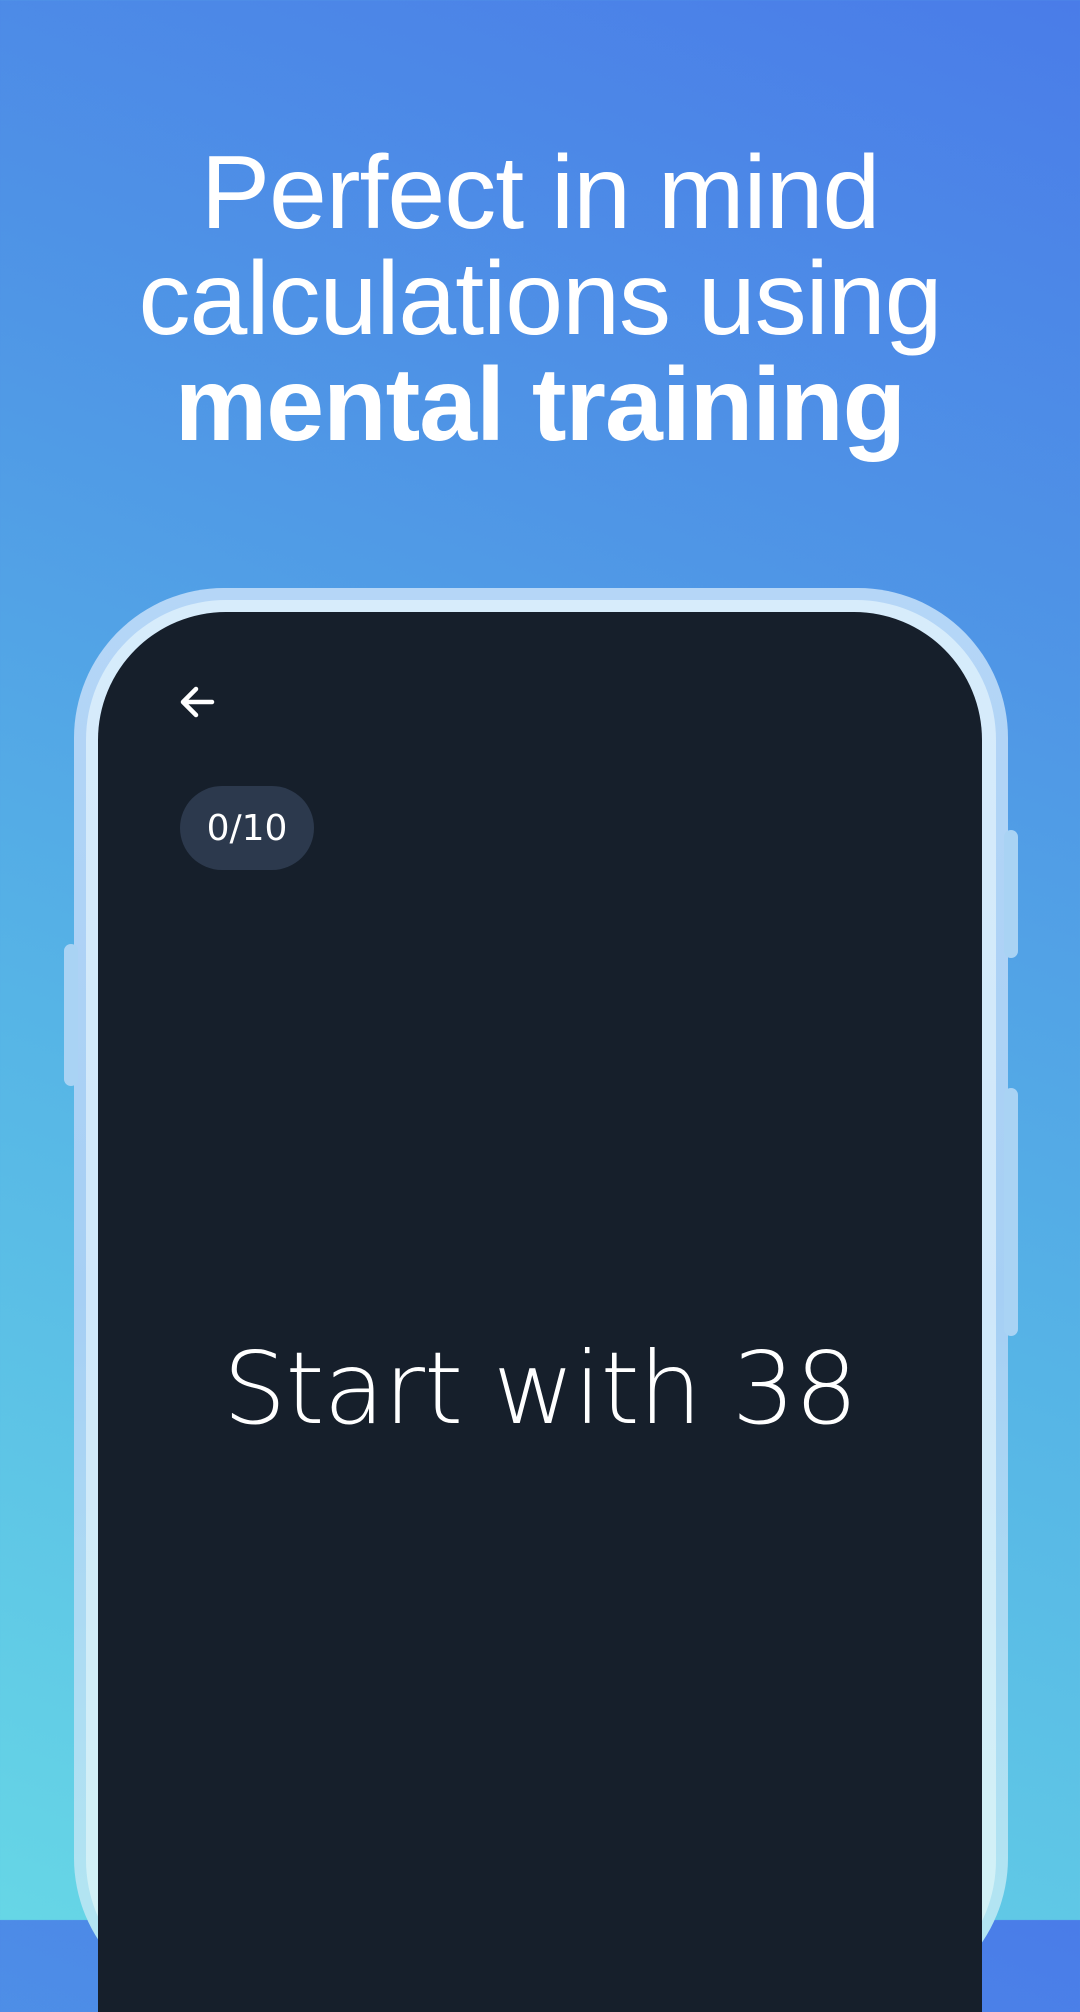 This screenshot has width=1080, height=2012. Describe the element at coordinates (71, 1015) in the screenshot. I see `phone-side-button-left` at that location.